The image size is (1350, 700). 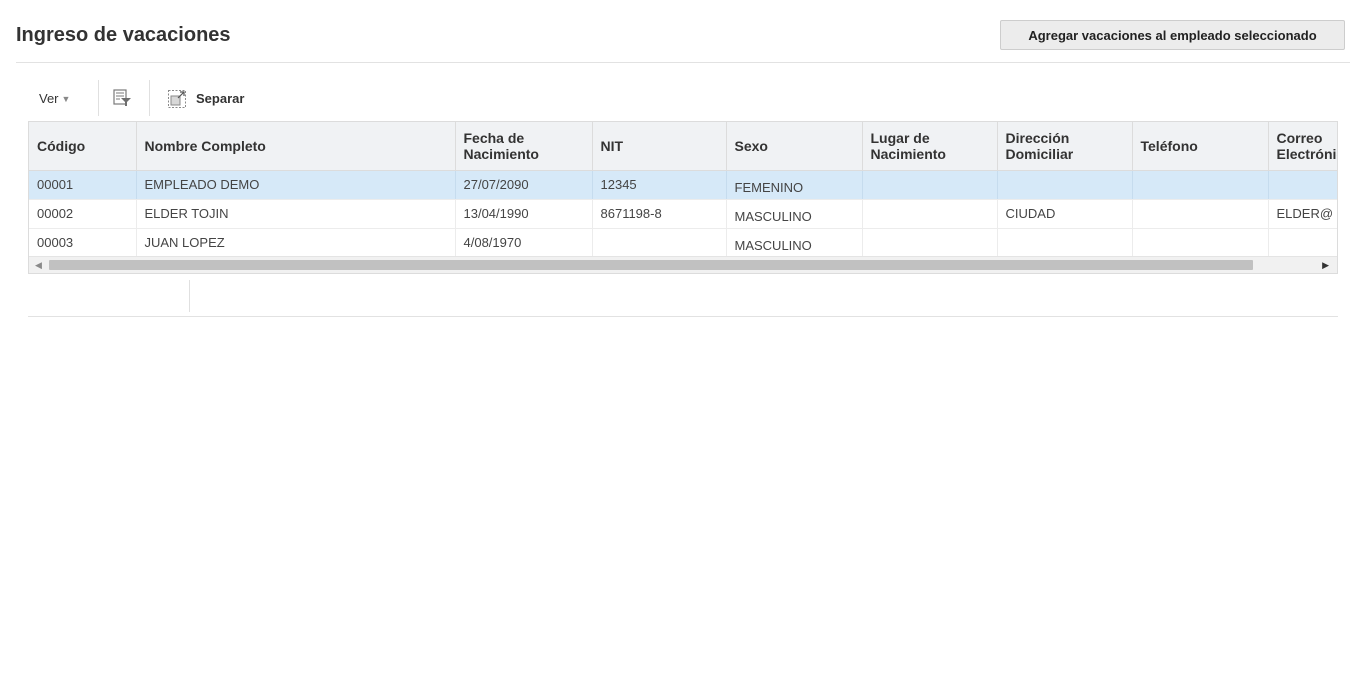 I want to click on table-cell: 8671198-8, so click(x=659, y=214).